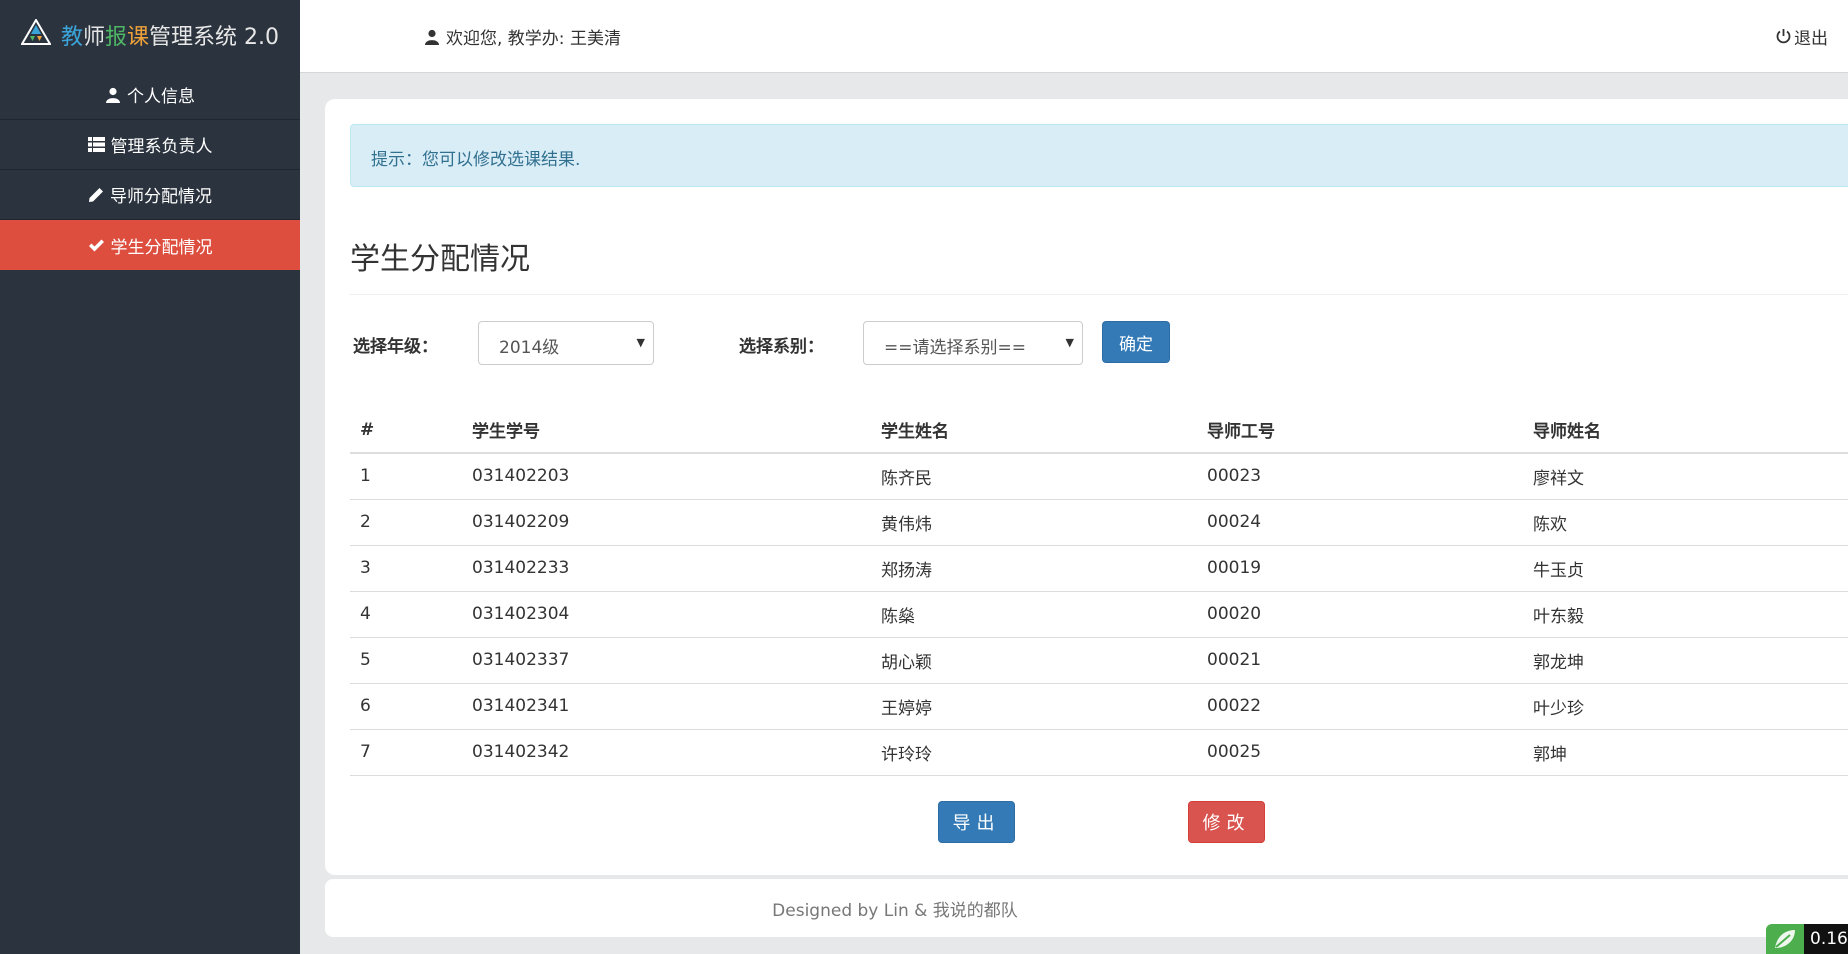 This screenshot has height=954, width=1848. I want to click on widget-value: 0.16, so click(1826, 939).